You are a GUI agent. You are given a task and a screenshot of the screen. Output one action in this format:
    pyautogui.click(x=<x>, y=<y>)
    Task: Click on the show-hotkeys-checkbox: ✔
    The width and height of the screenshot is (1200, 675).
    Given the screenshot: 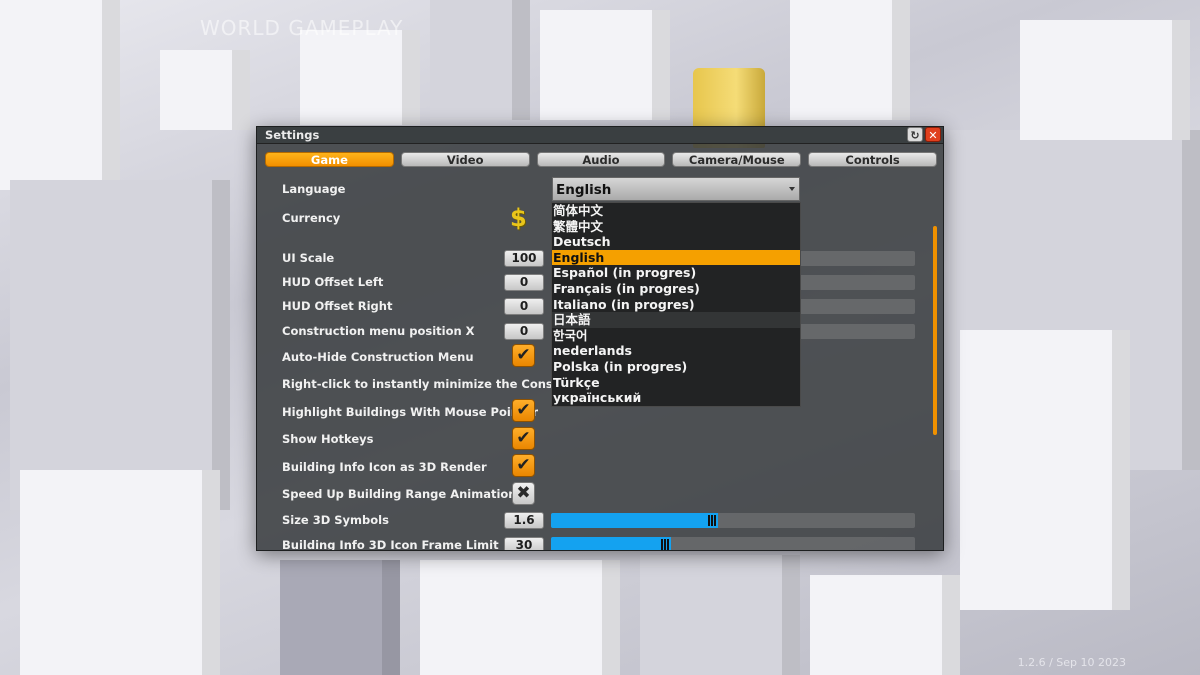 What is the action you would take?
    pyautogui.click(x=523, y=438)
    